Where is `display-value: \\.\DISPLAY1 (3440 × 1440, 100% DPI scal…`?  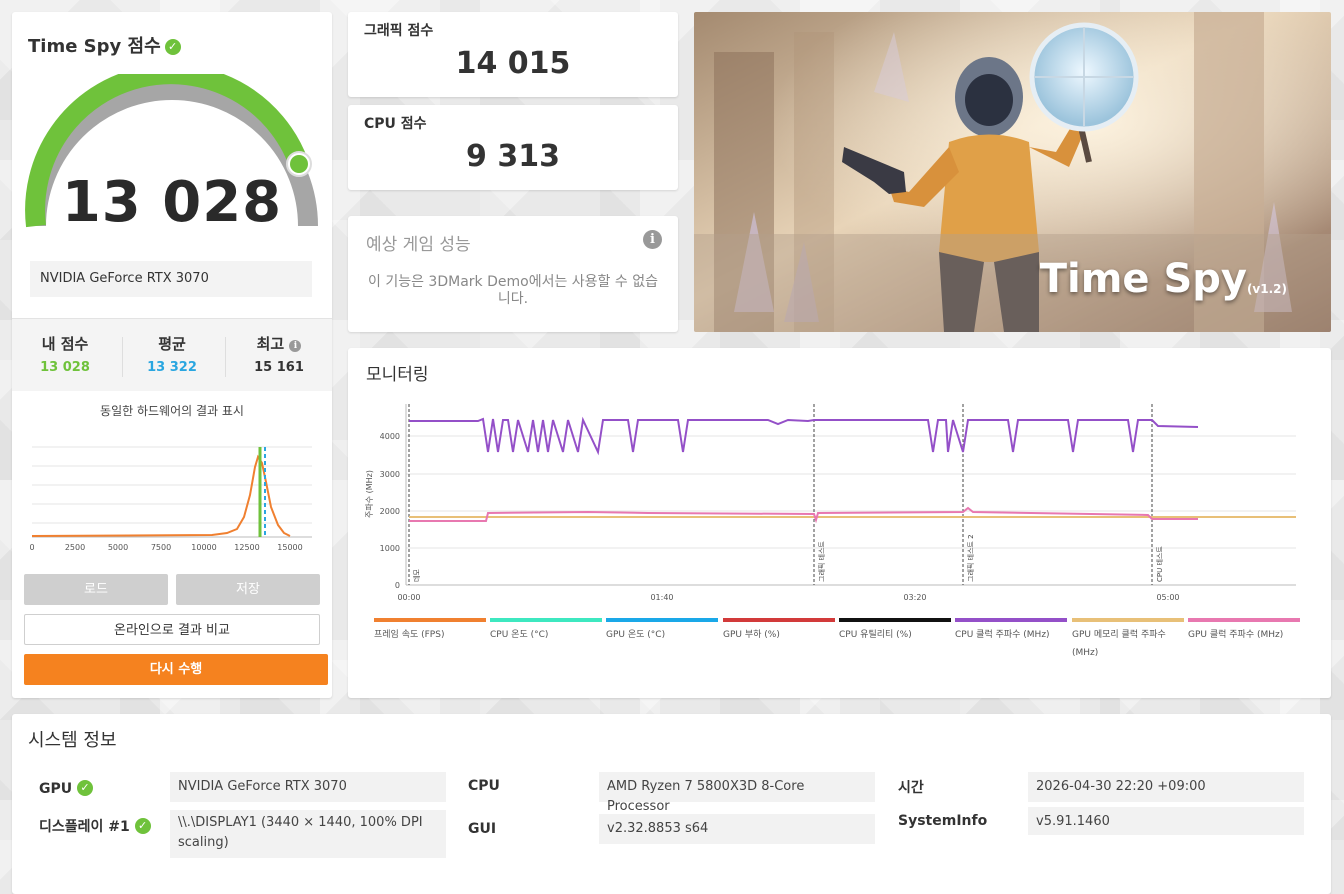 display-value: \\.\DISPLAY1 (3440 × 1440, 100% DPI scal… is located at coordinates (308, 834).